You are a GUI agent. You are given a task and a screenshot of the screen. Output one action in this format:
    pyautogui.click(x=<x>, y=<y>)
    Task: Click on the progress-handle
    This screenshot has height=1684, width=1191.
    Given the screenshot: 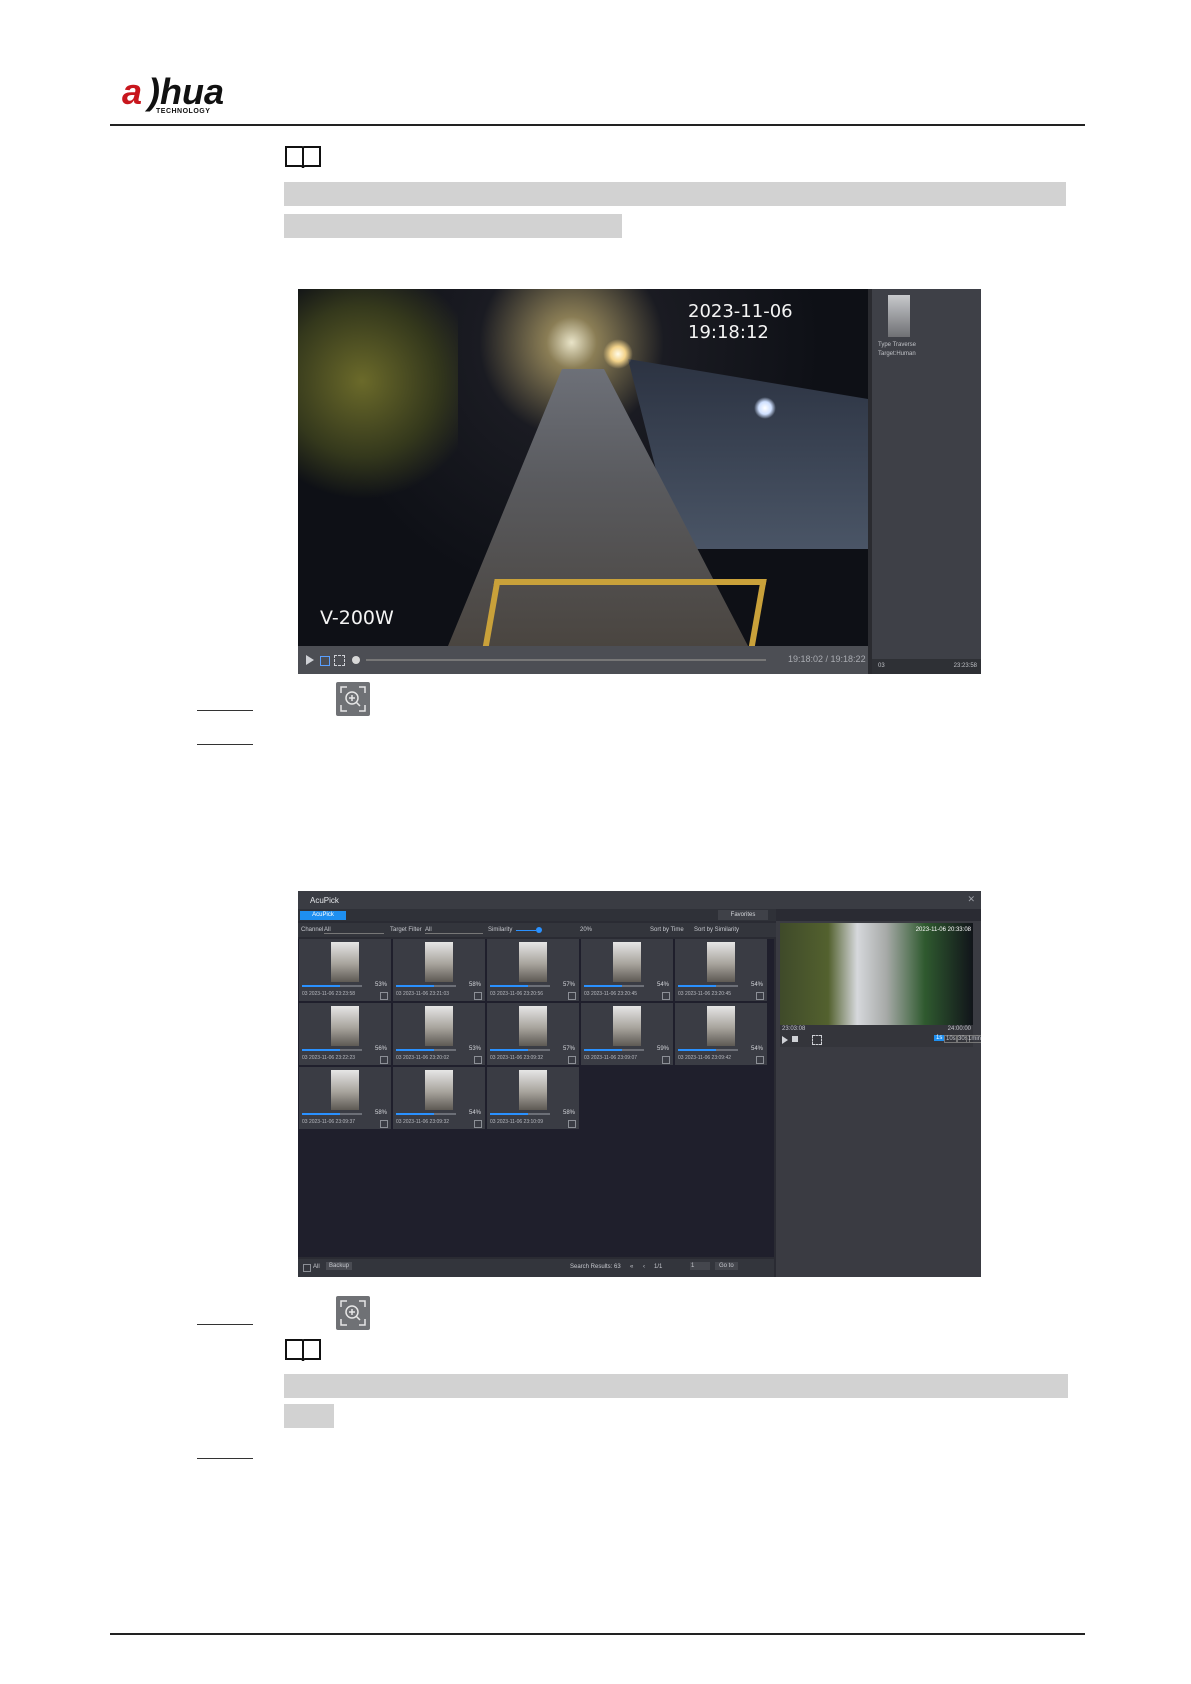 What is the action you would take?
    pyautogui.click(x=356, y=660)
    